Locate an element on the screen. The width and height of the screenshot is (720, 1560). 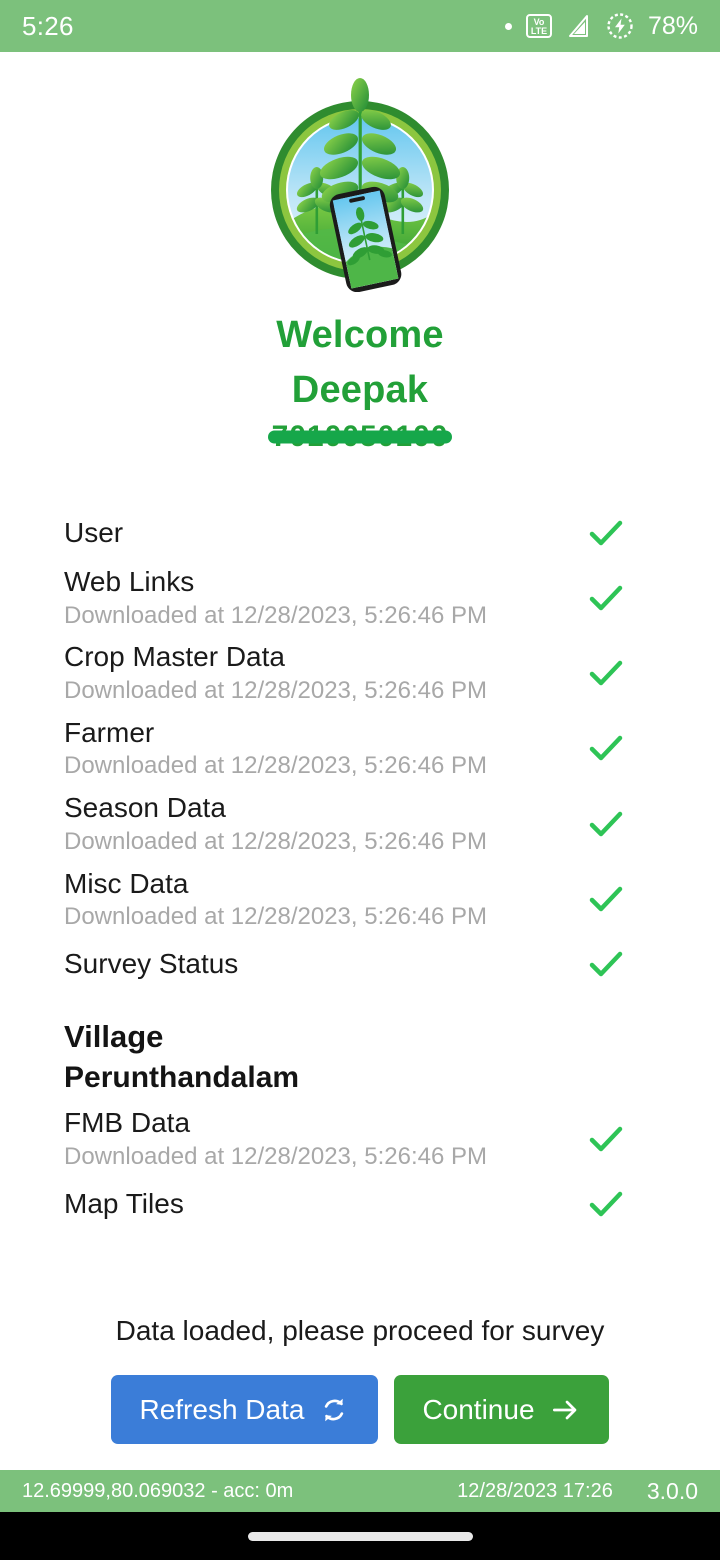
user-phone-number: 7010050100 is located at coordinates (360, 437).